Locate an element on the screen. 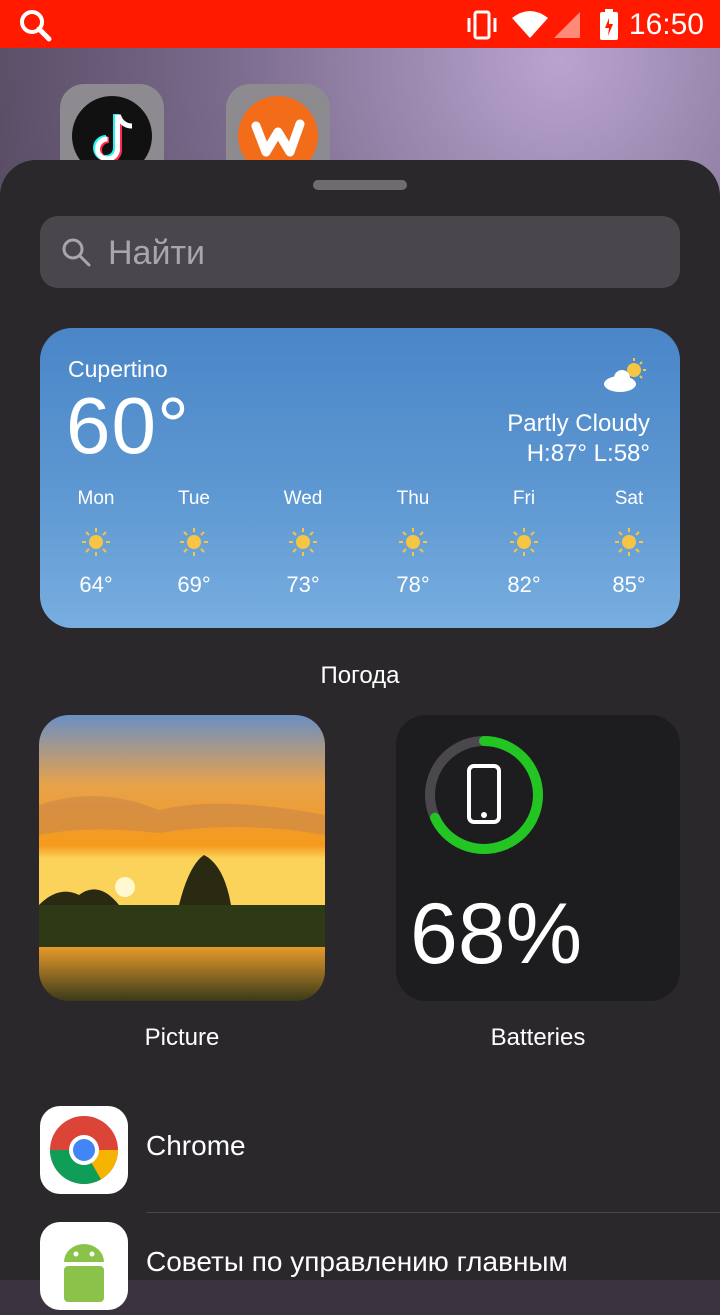 This screenshot has width=720, height=1315. forecast-temp: 85° is located at coordinates (629, 584).